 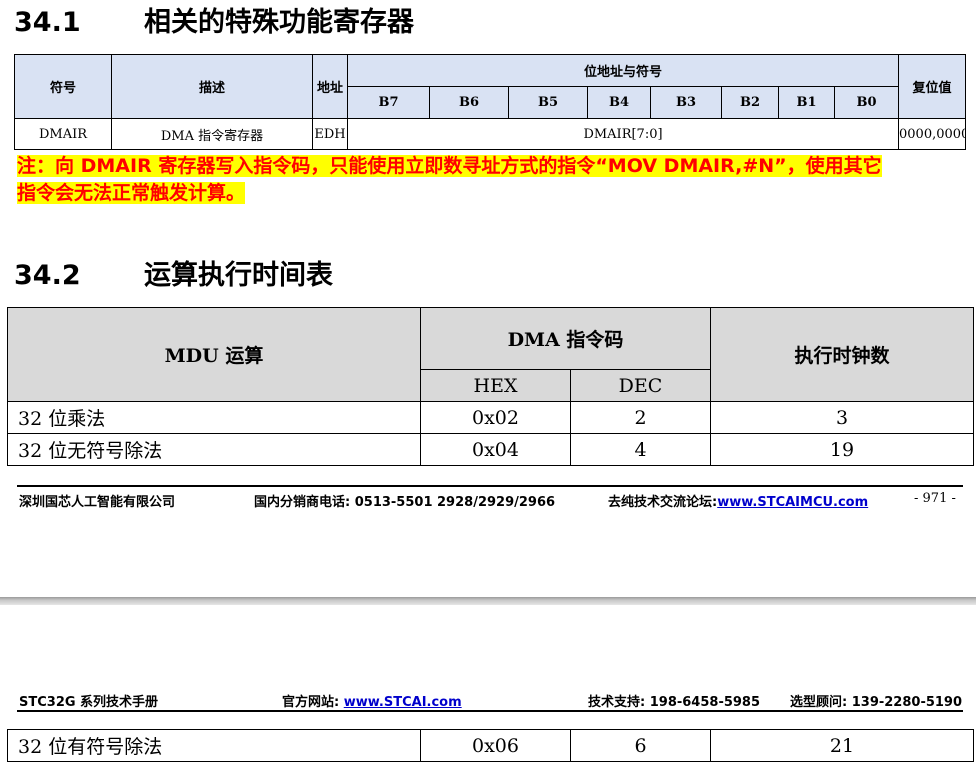 I want to click on cell-hex: 0x04, so click(x=495, y=449).